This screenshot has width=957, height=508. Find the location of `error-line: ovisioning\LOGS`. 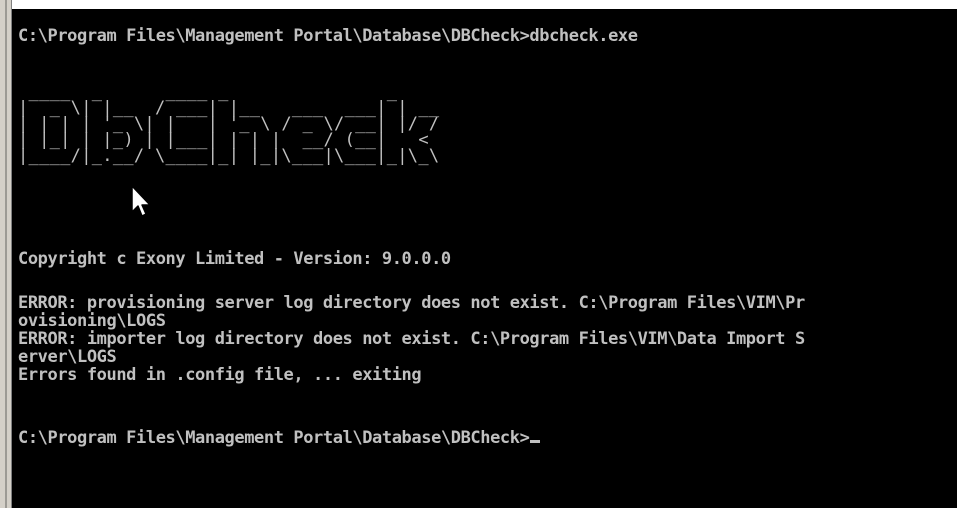

error-line: ovisioning\LOGS is located at coordinates (92, 321).